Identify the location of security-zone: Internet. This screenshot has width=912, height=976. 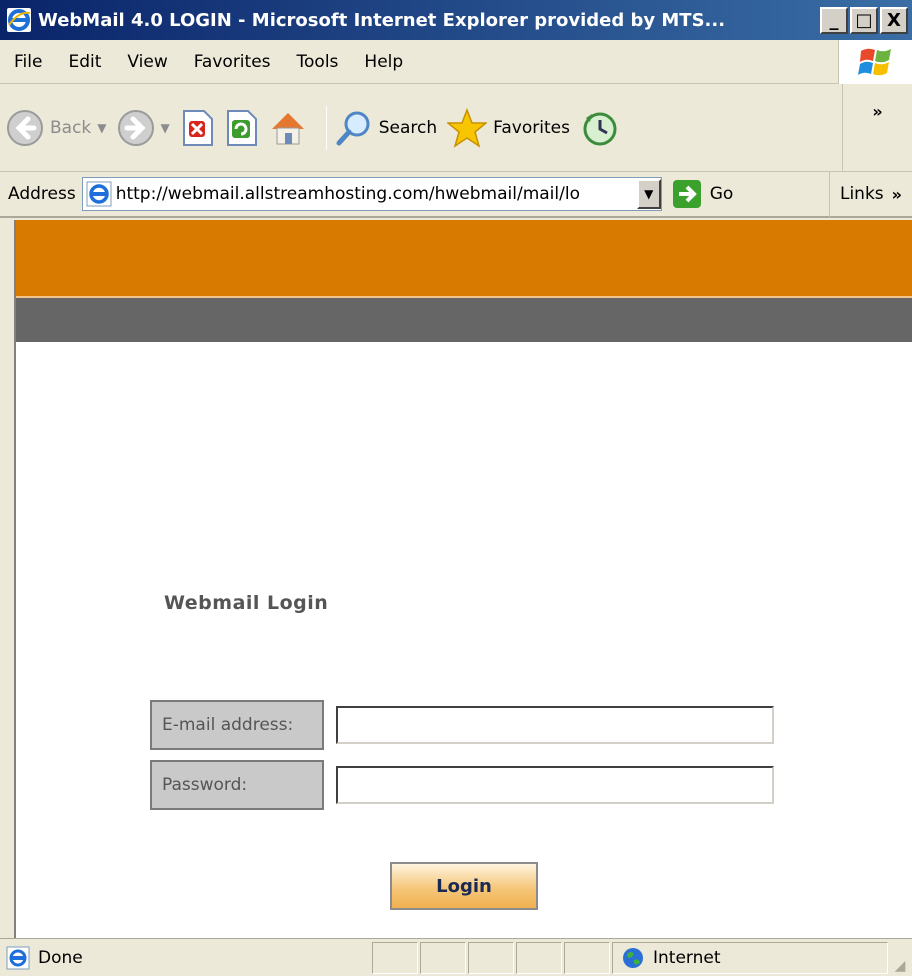
(750, 957).